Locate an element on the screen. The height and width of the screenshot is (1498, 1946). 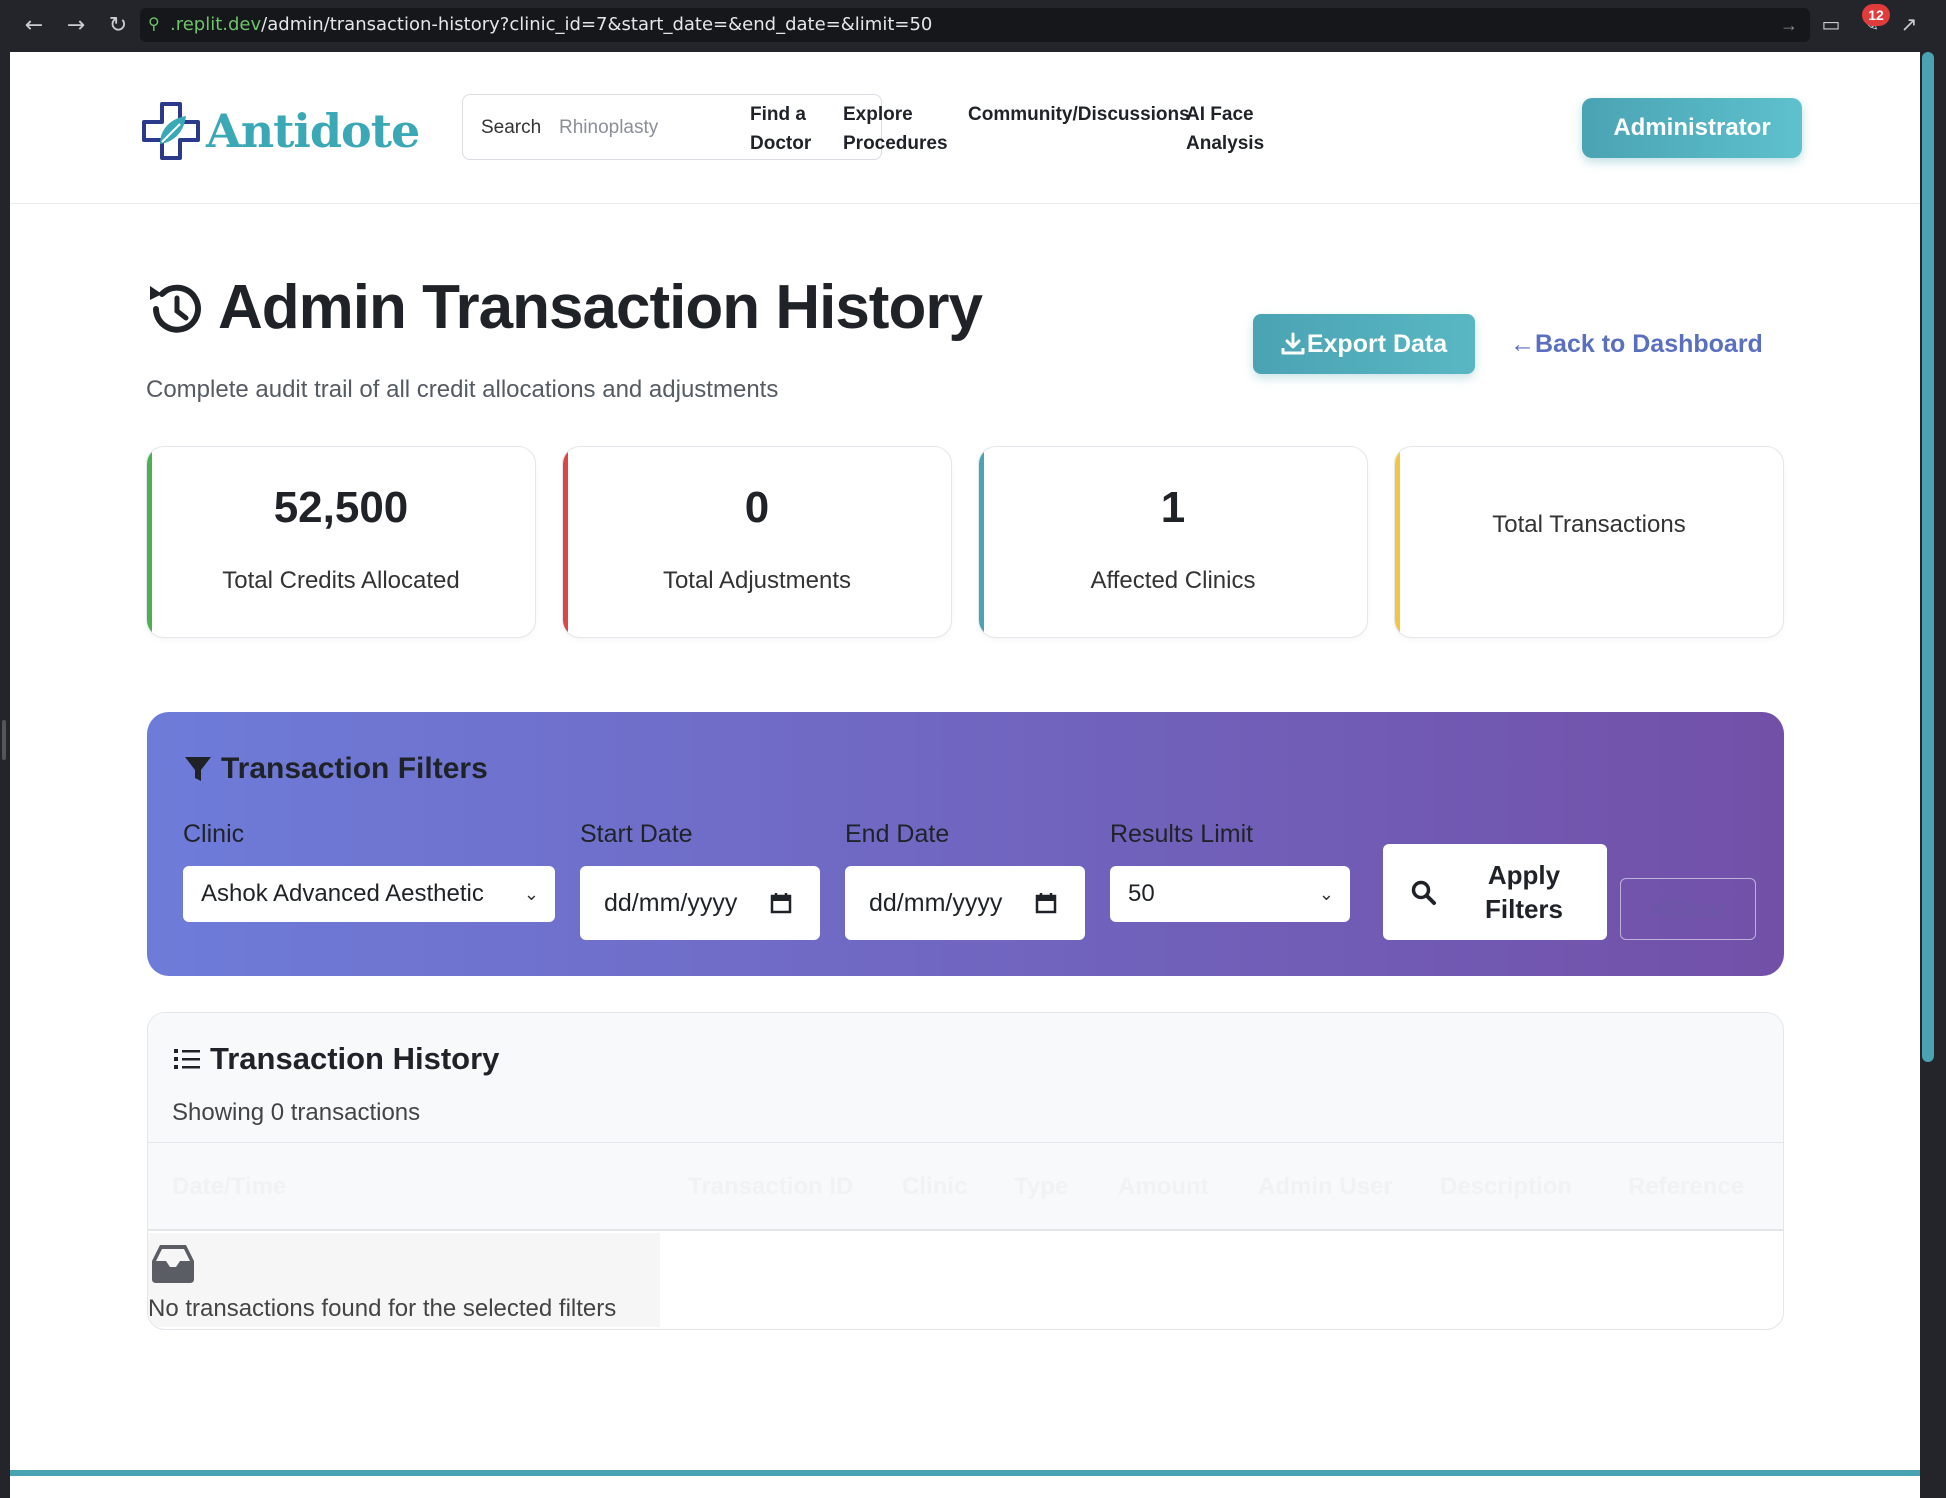
notification-badge: 12 is located at coordinates (1876, 15).